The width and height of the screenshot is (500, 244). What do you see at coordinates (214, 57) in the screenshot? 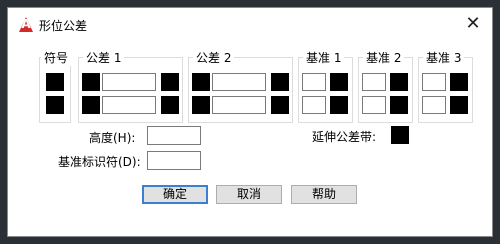
I see `group-tolerance-2-label: 公差 2` at bounding box center [214, 57].